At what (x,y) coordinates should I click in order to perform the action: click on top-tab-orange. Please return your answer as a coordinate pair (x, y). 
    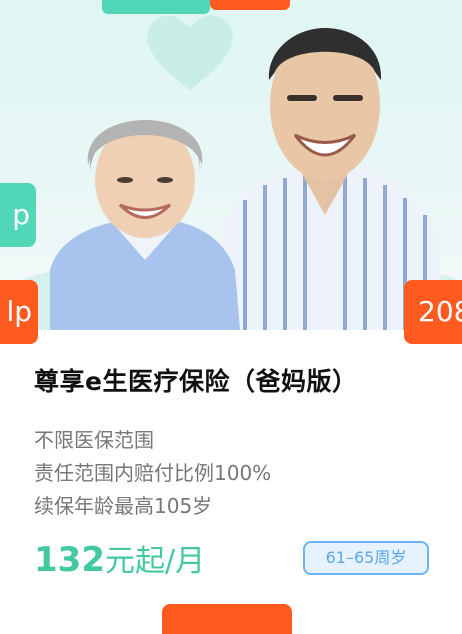
    Looking at the image, I should click on (250, 5).